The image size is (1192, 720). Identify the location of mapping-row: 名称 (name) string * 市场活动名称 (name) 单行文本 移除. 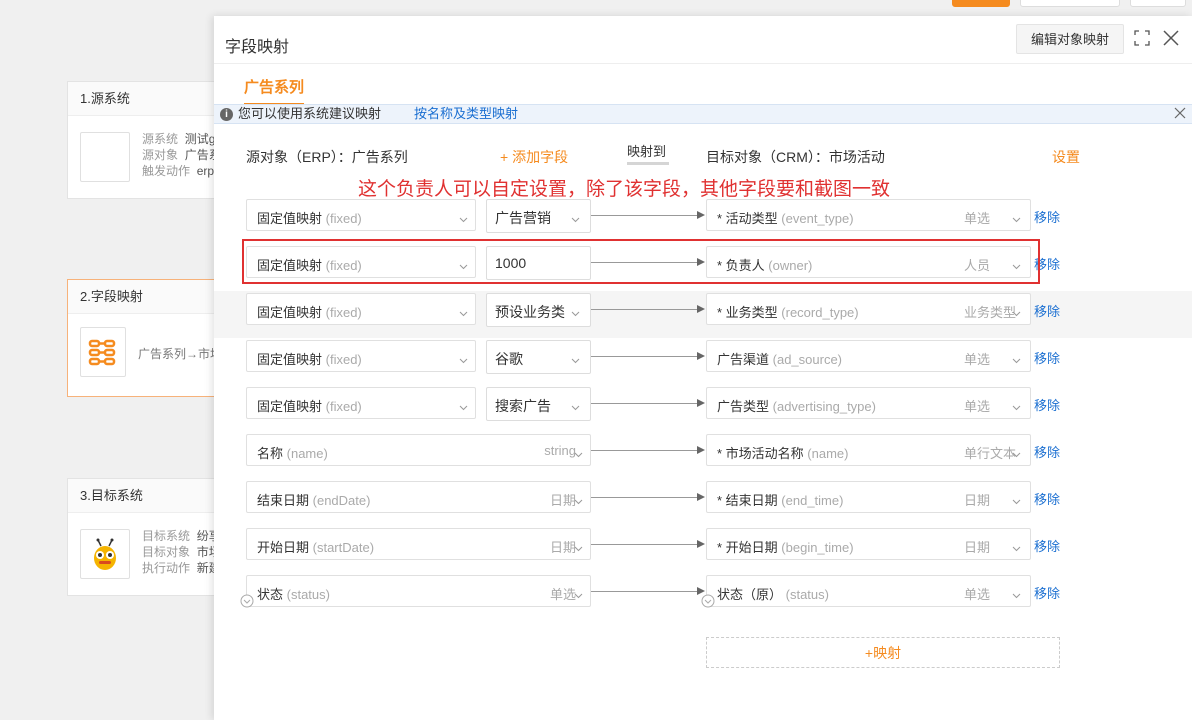
(703, 451).